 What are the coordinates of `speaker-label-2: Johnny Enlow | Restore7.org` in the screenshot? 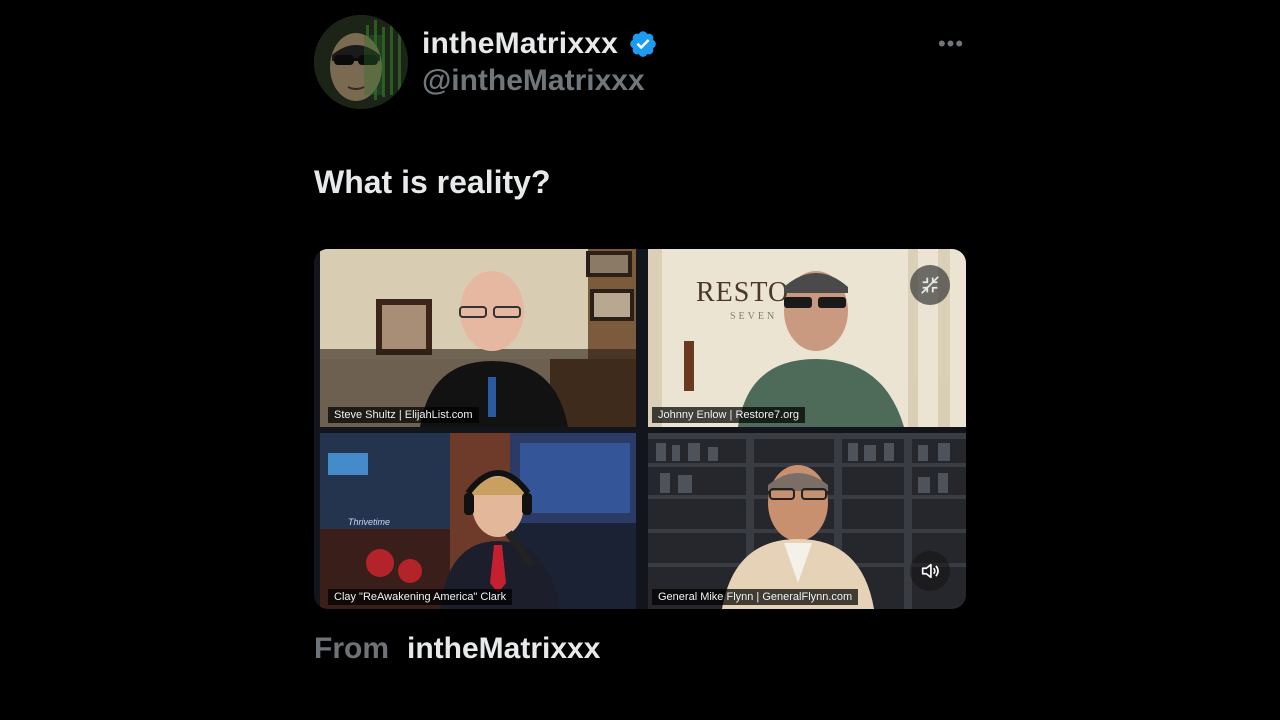 It's located at (729, 415).